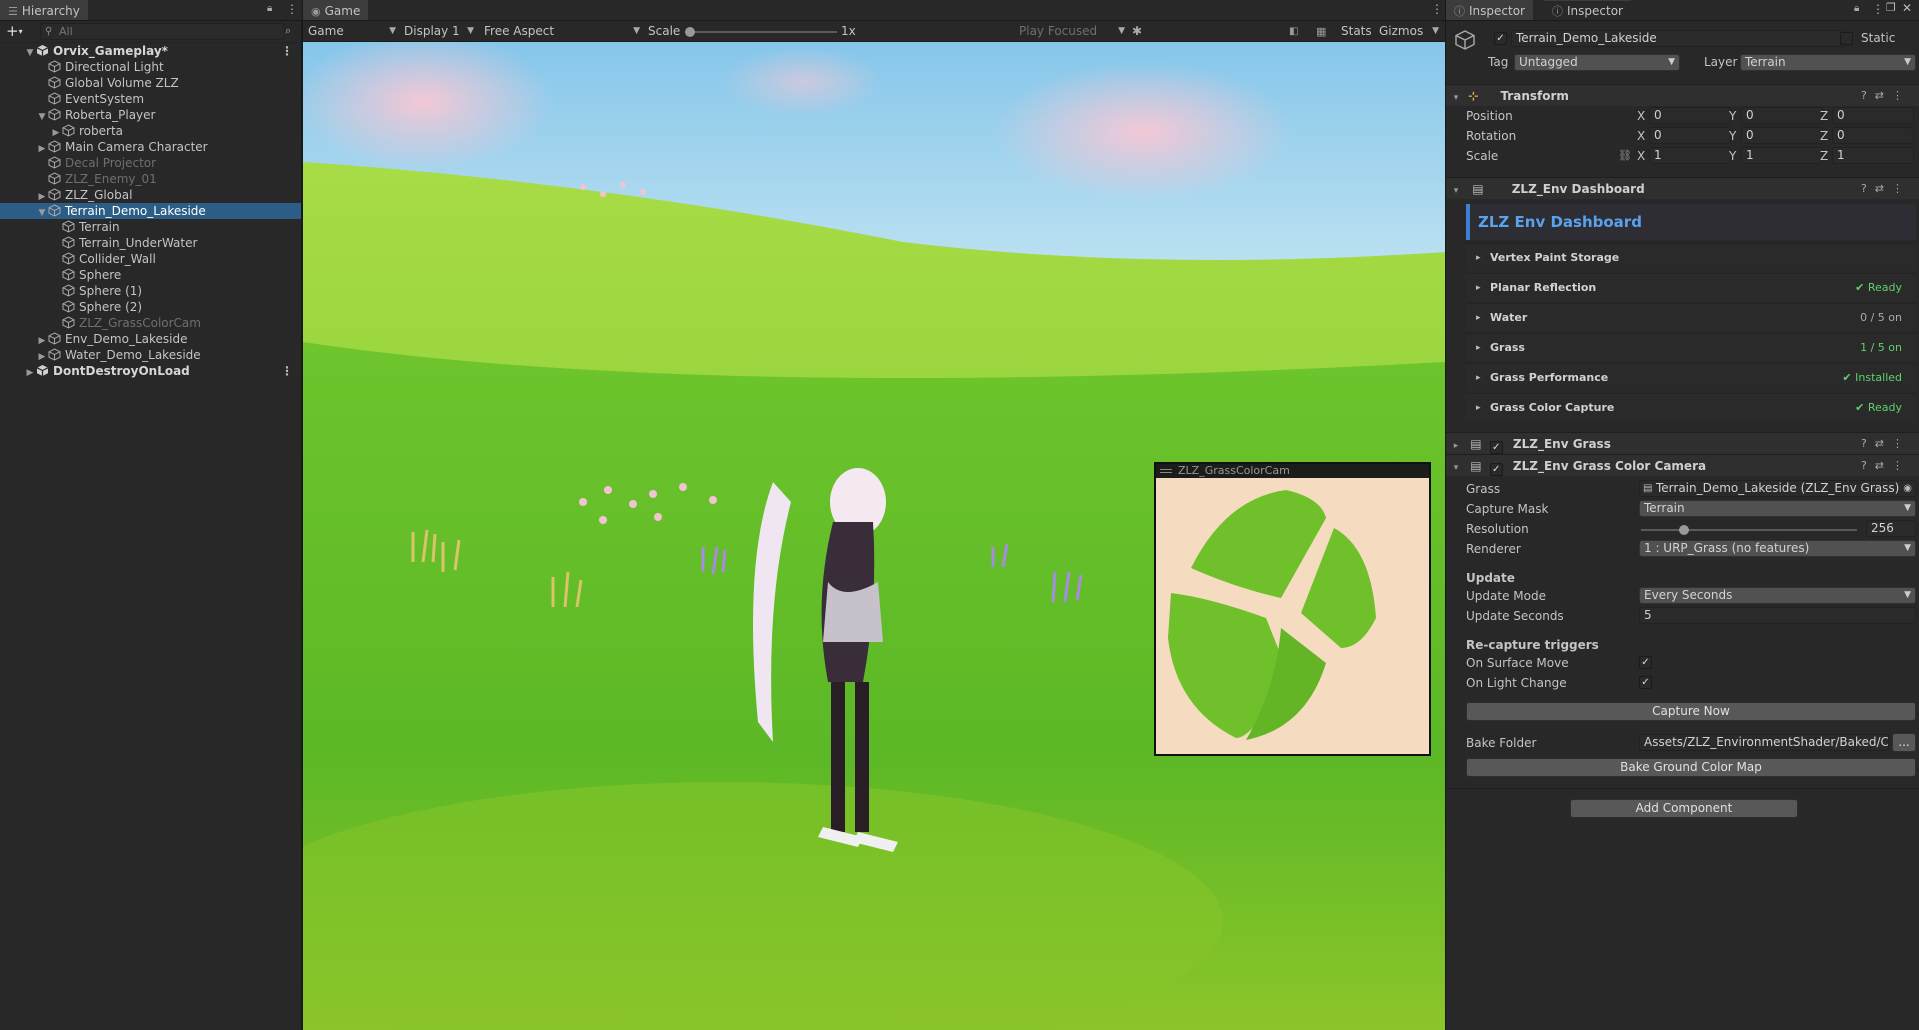 This screenshot has height=1030, width=1919. What do you see at coordinates (1691, 257) in the screenshot?
I see `dashboard-section: Vertex Paint Storage` at bounding box center [1691, 257].